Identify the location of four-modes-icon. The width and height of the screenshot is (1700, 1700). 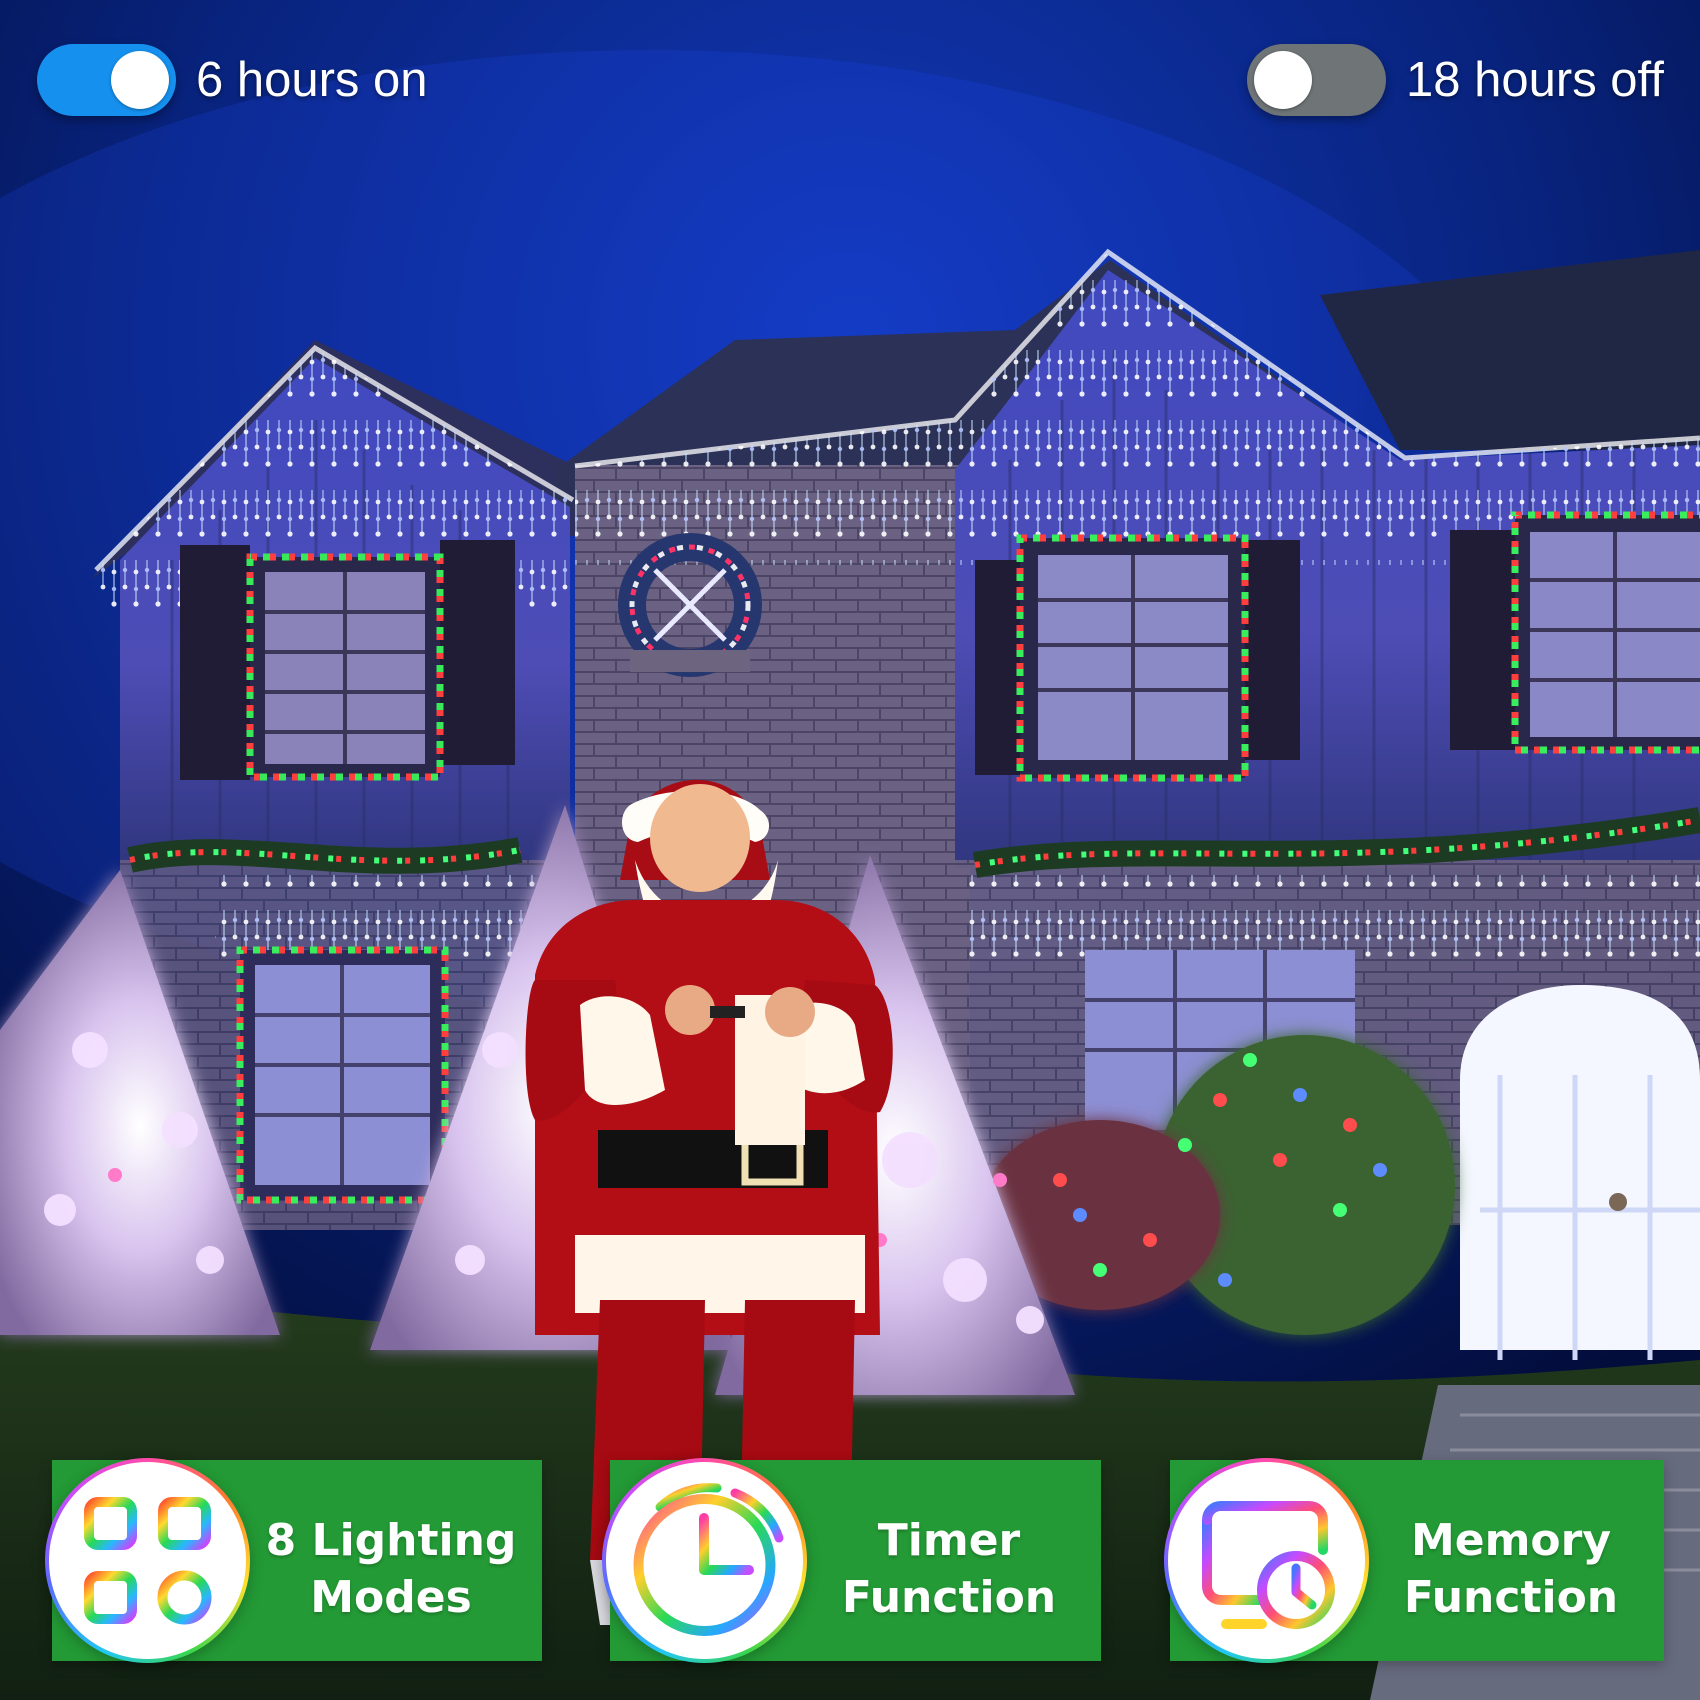
(147, 1560).